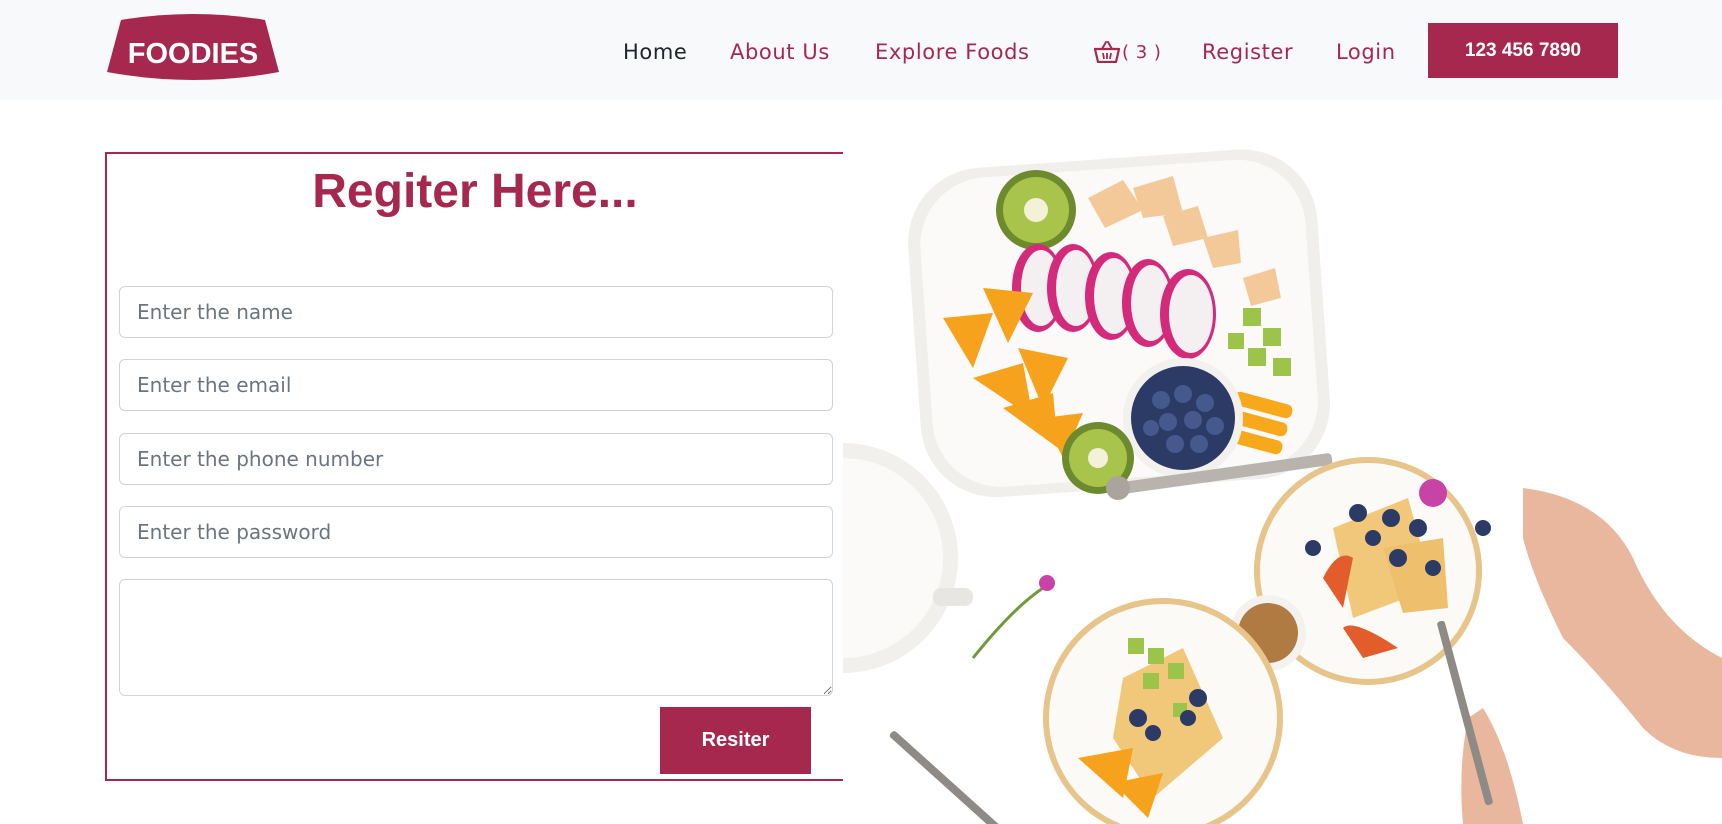 The height and width of the screenshot is (824, 1722). What do you see at coordinates (735, 740) in the screenshot?
I see `register-submit-button: Resiter` at bounding box center [735, 740].